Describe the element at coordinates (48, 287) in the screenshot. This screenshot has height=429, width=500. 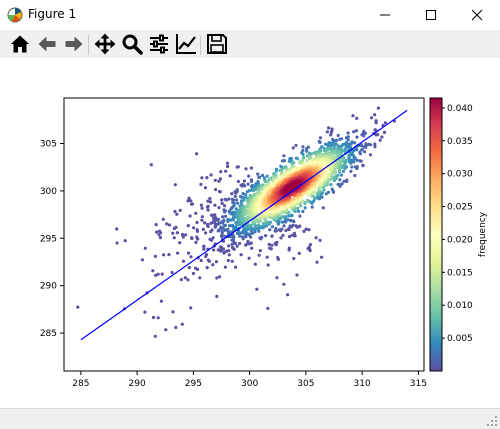
I see `y-tick-label: 290` at that location.